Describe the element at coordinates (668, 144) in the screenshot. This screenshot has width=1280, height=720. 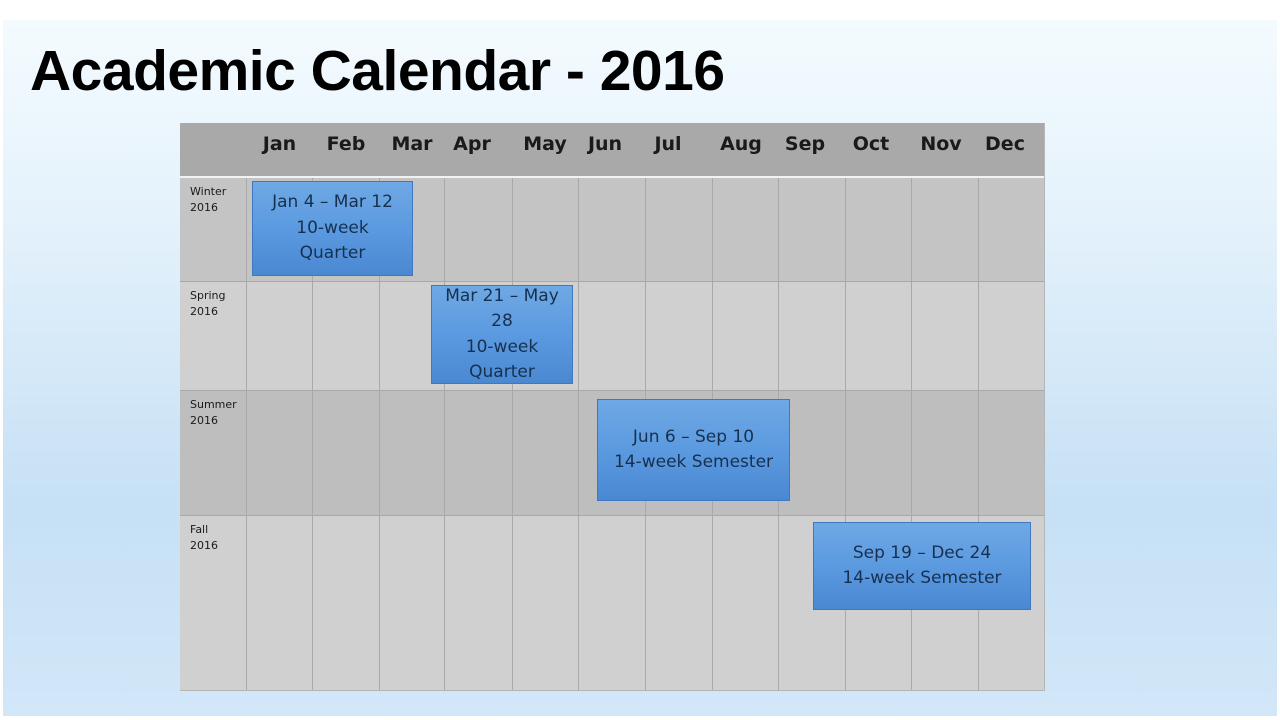
I see `month-header: Jul` at that location.